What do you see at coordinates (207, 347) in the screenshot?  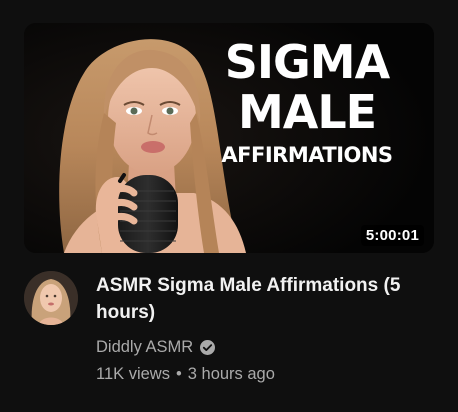 I see `verified-check-icon` at bounding box center [207, 347].